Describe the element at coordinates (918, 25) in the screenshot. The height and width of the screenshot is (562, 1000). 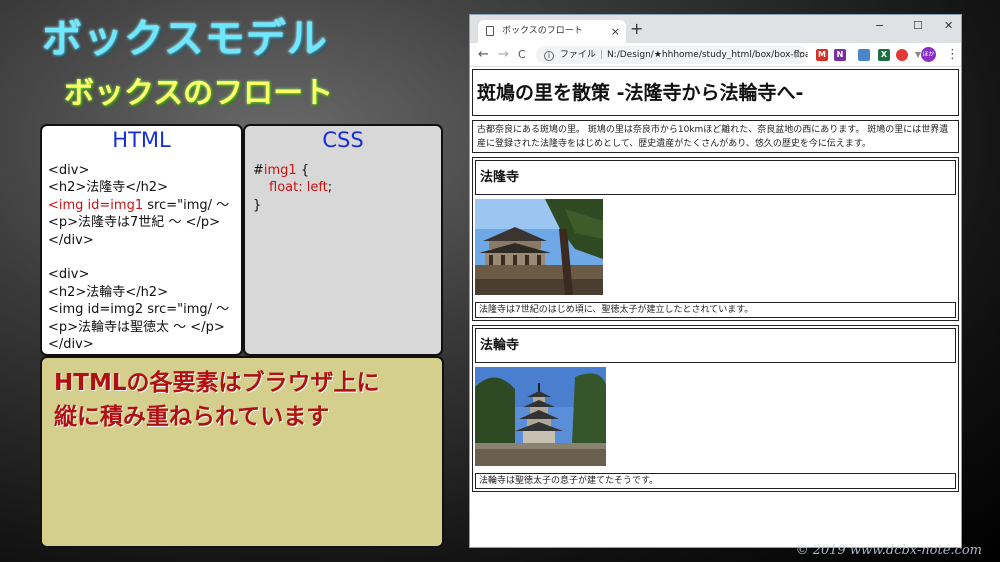
I see `maximize-button: ☐` at that location.